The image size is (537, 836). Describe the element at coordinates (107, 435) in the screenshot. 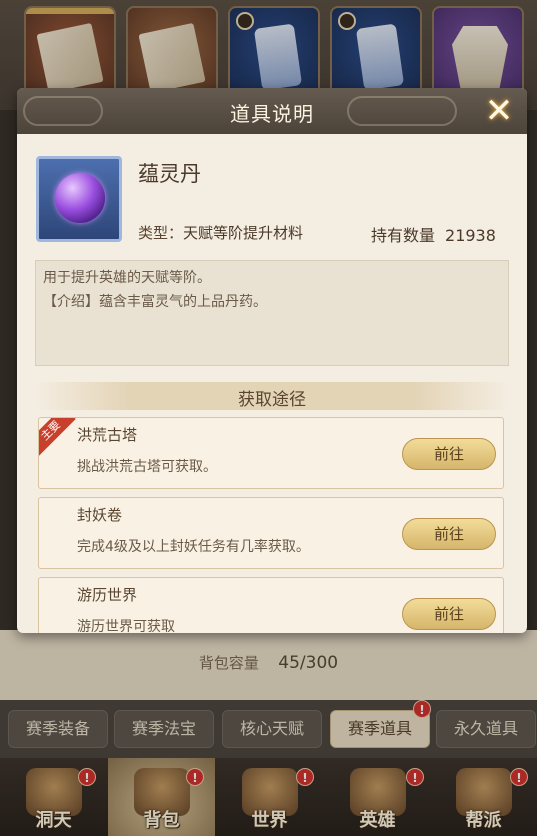

I see `route-name: 洪荒古塔` at that location.